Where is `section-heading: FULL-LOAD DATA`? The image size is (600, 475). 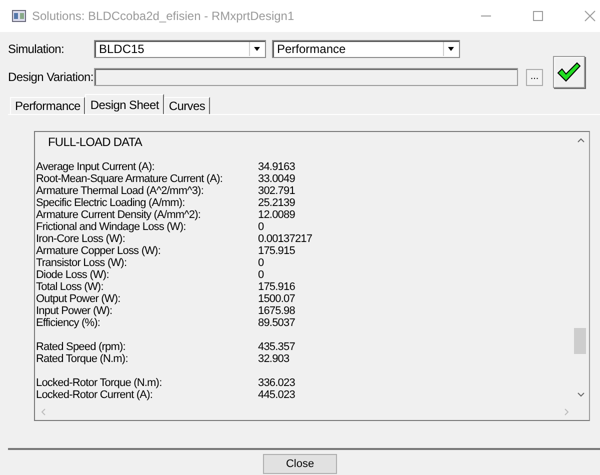 section-heading: FULL-LOAD DATA is located at coordinates (95, 142).